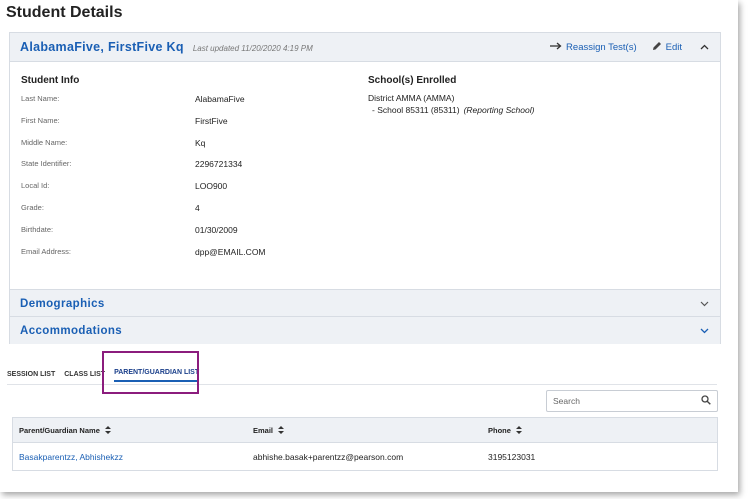  I want to click on student-info-row: Grade: 4, so click(191, 209).